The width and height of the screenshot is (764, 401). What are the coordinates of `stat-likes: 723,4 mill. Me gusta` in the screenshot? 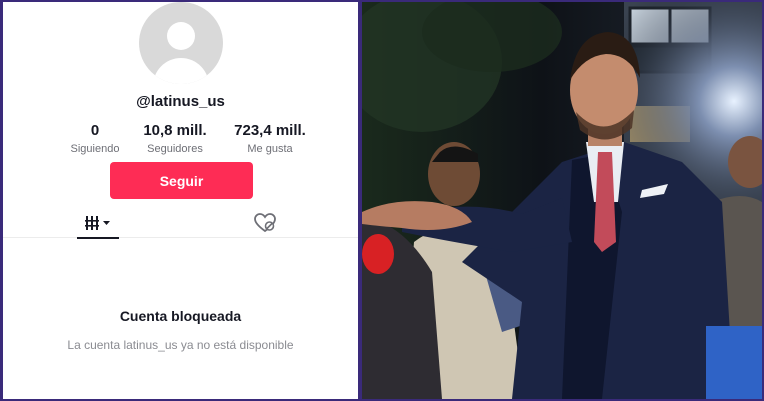 It's located at (270, 140).